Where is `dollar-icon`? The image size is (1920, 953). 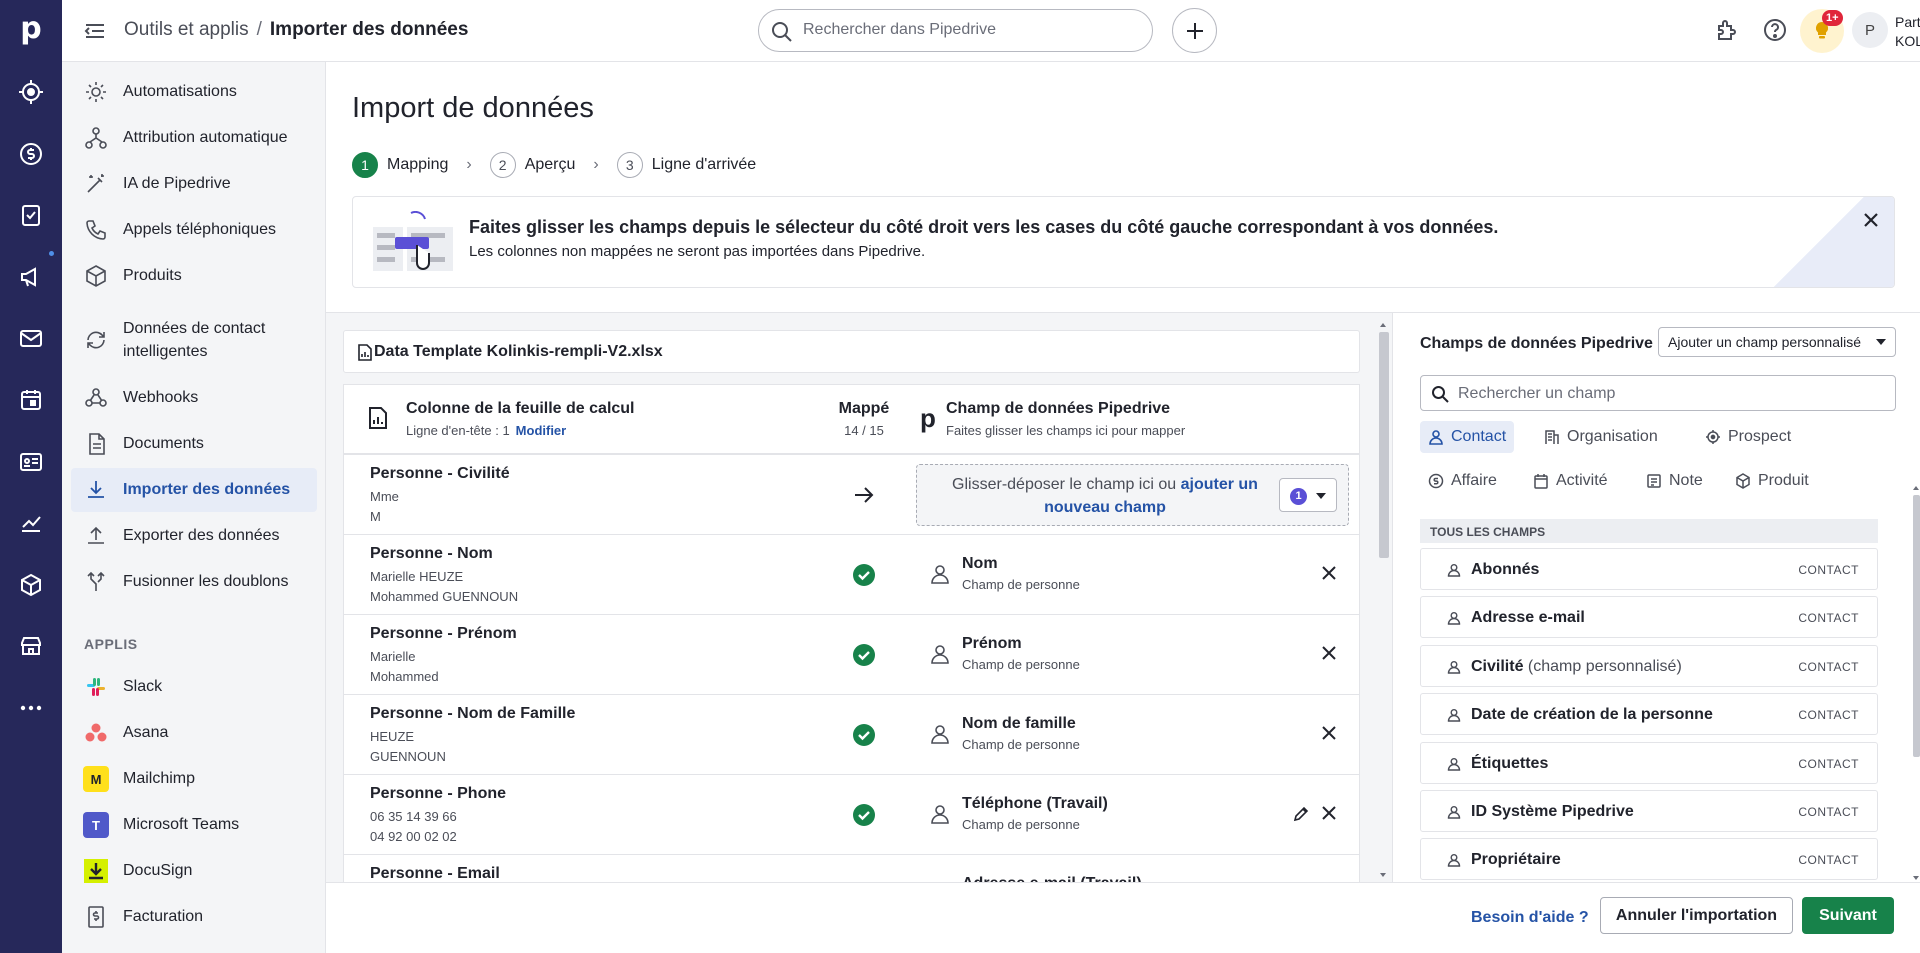
dollar-icon is located at coordinates (31, 154).